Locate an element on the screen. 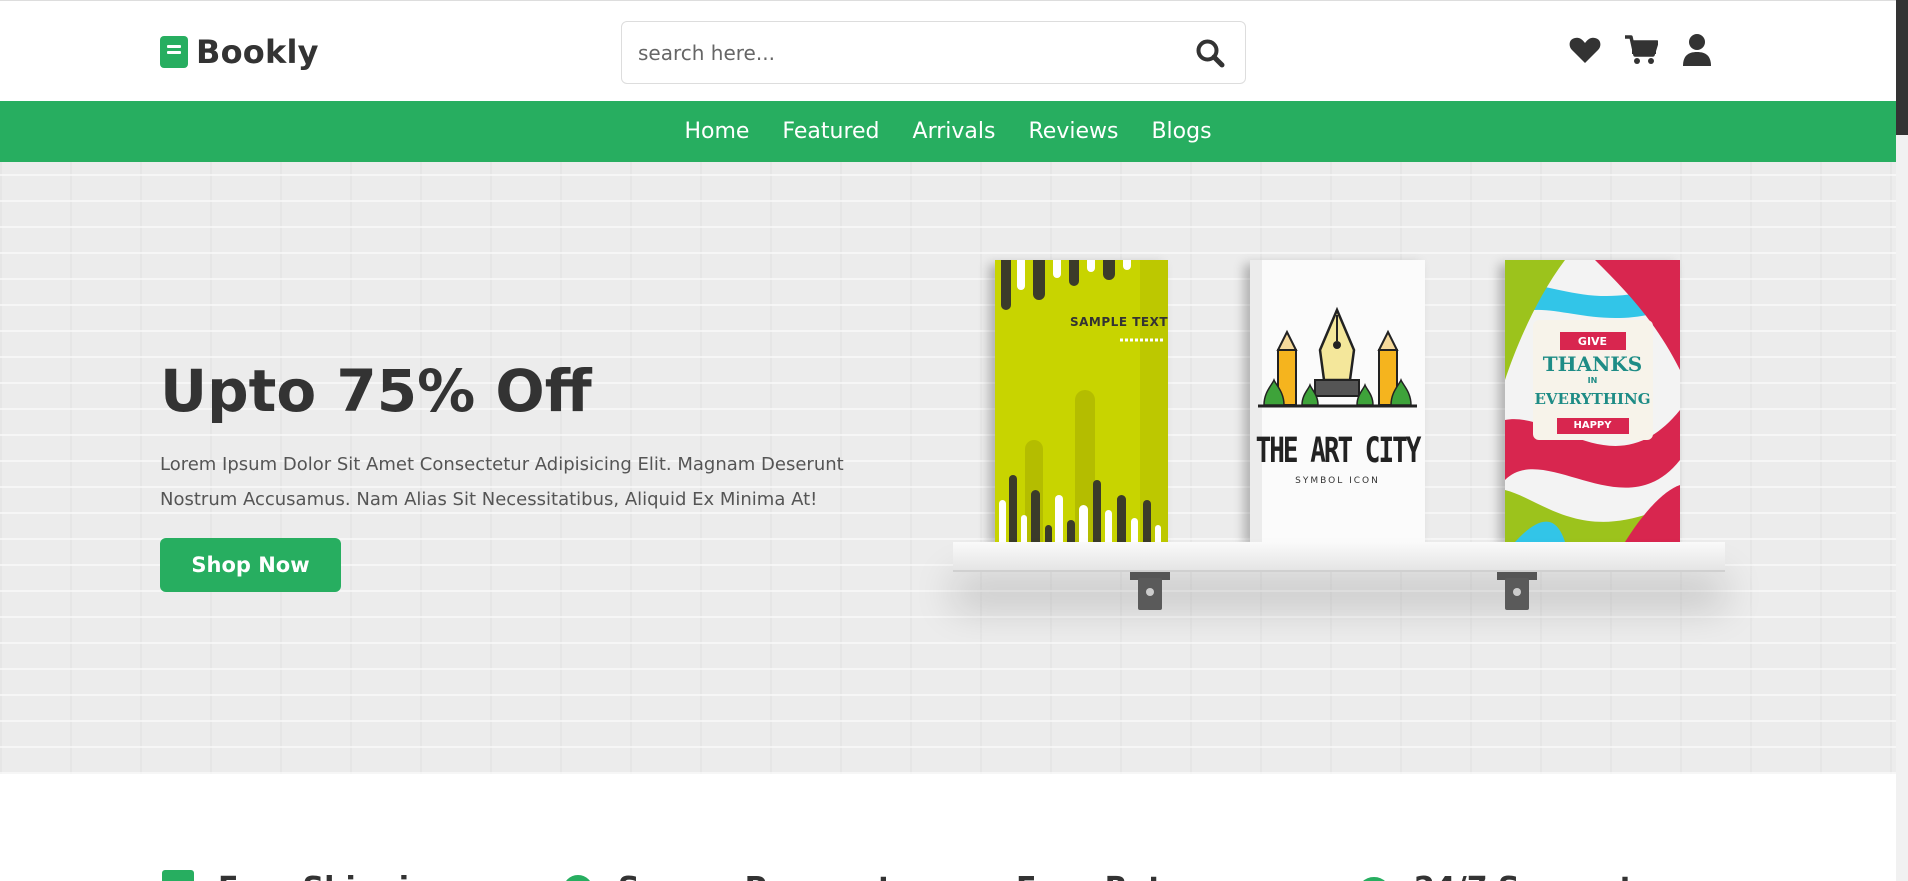  header-icons is located at coordinates (1641, 50).